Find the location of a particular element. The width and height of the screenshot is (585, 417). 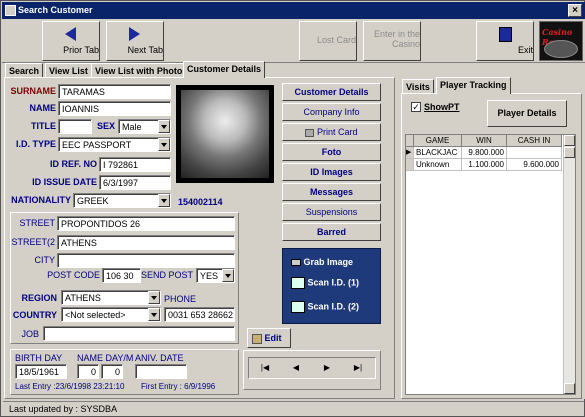

title-field is located at coordinates (75, 126).